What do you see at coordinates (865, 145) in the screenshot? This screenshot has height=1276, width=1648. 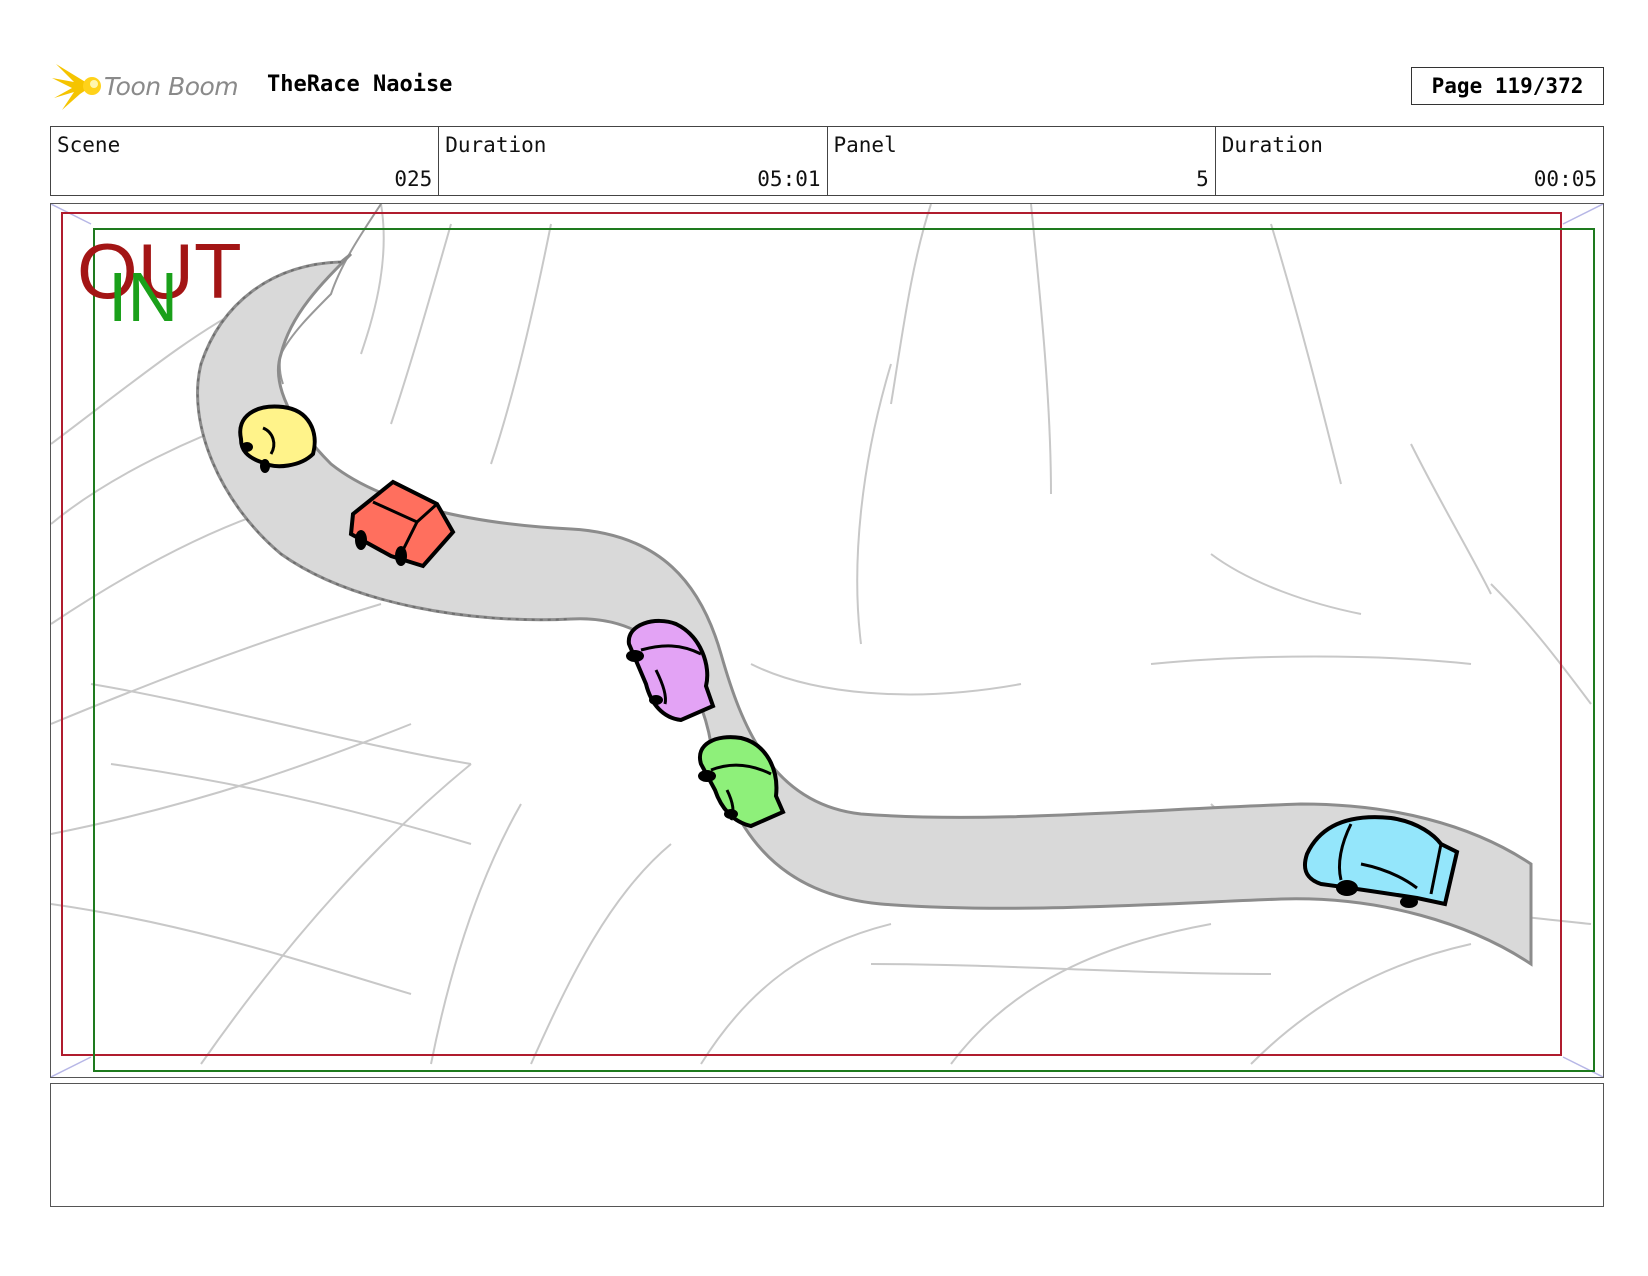 I see `panel-label: Panel` at bounding box center [865, 145].